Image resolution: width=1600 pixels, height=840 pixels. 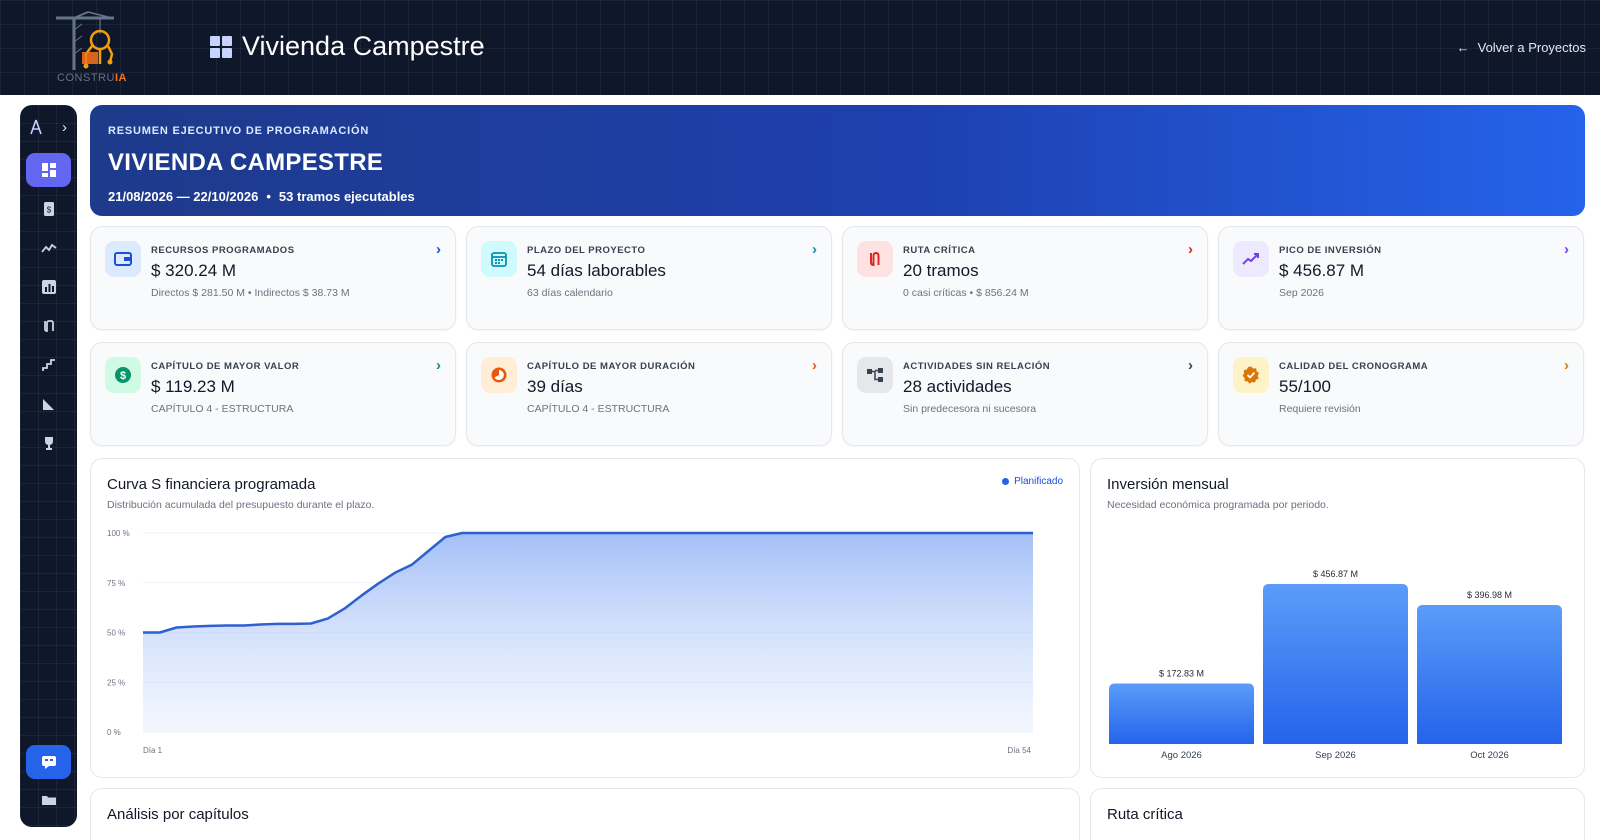 I want to click on critical-path-title: Ruta crítica, so click(x=1145, y=814).